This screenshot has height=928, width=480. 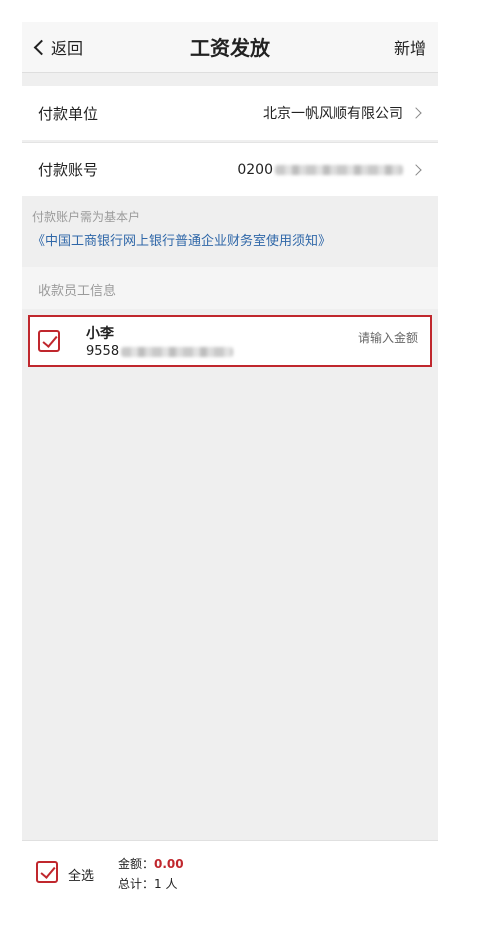 I want to click on payer-account-value: 0200, so click(x=329, y=169).